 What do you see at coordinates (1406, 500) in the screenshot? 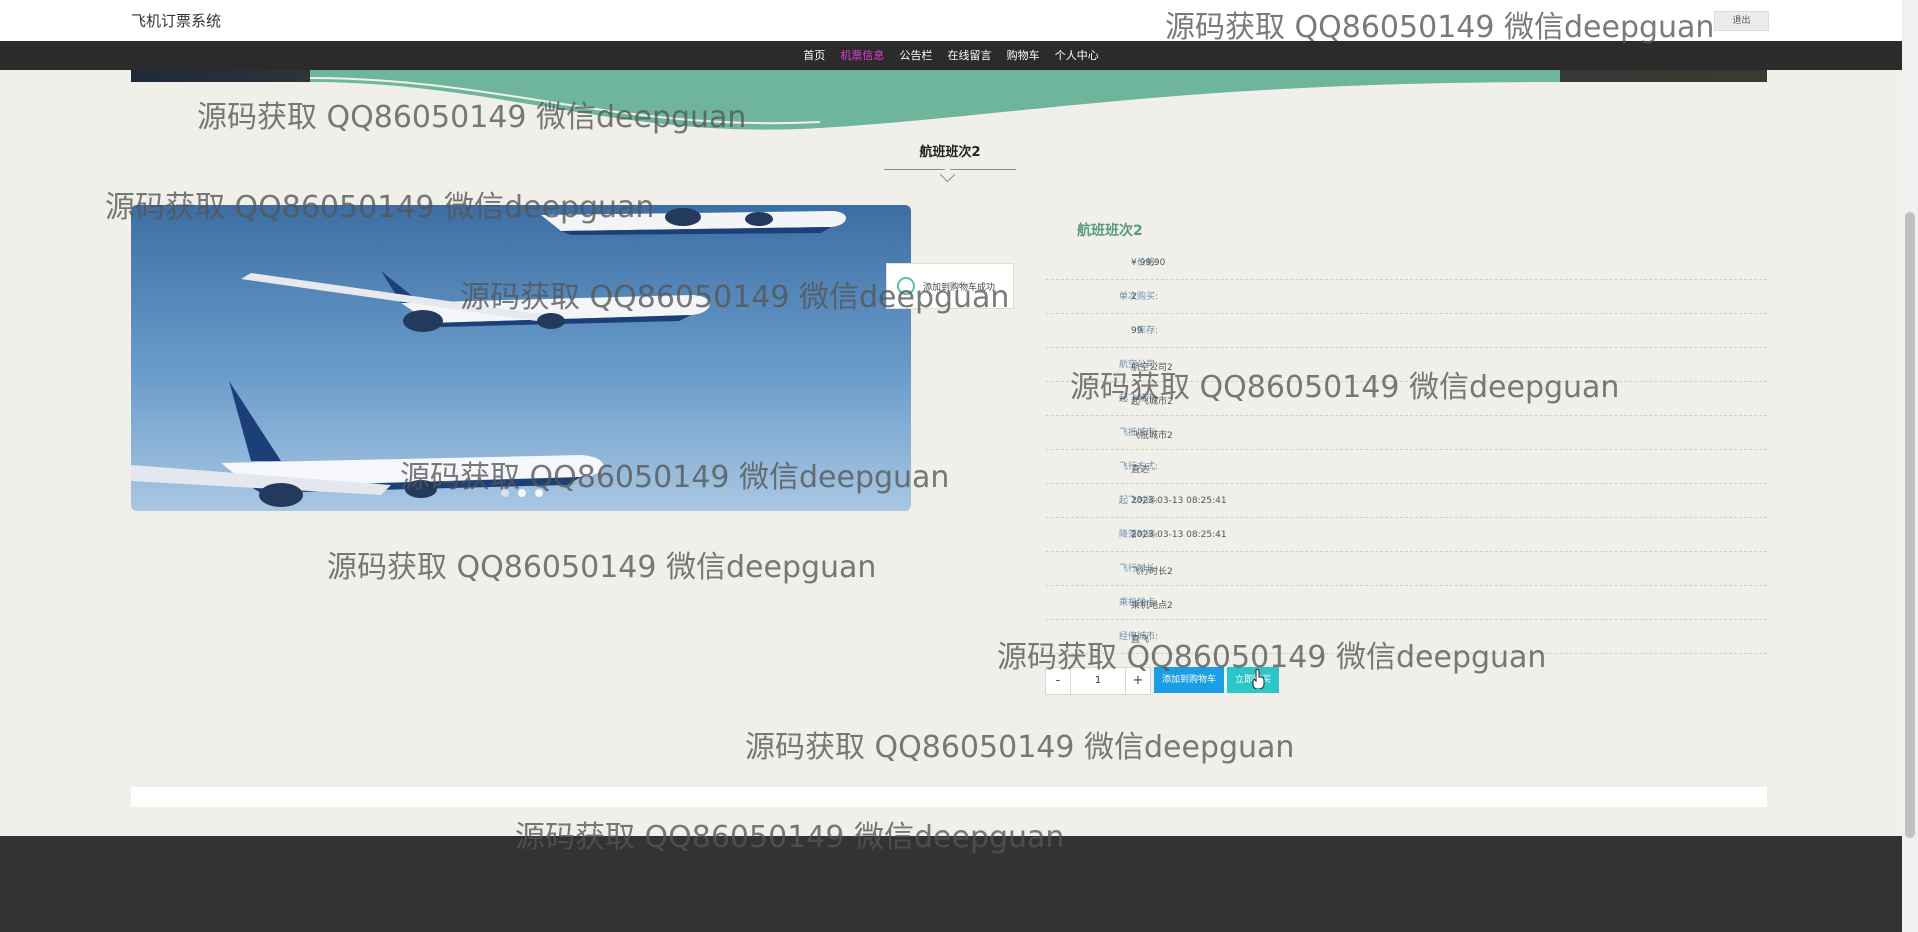
I see `field-departure-time: 起飞时间: 2023-03-13 08:25:41` at bounding box center [1406, 500].